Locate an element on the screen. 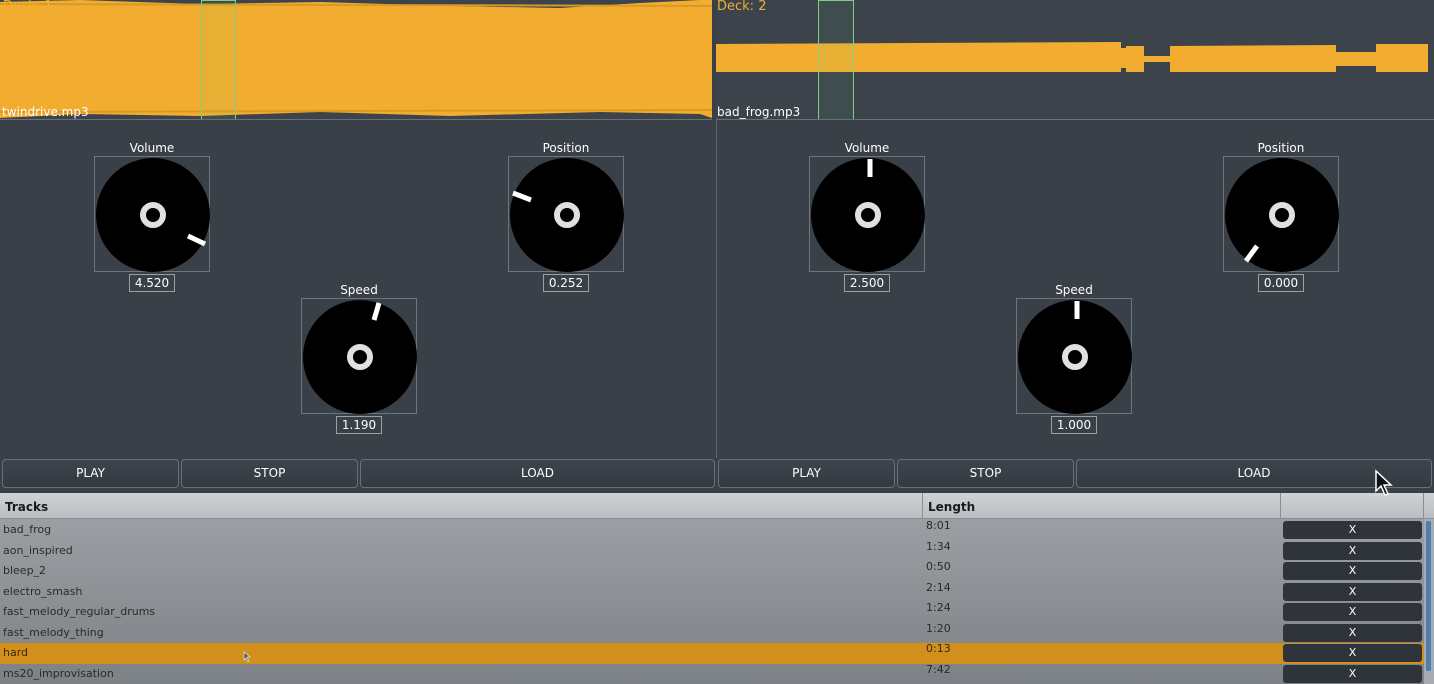 The image size is (1434, 684). deck-1-volume-dial is located at coordinates (152, 214).